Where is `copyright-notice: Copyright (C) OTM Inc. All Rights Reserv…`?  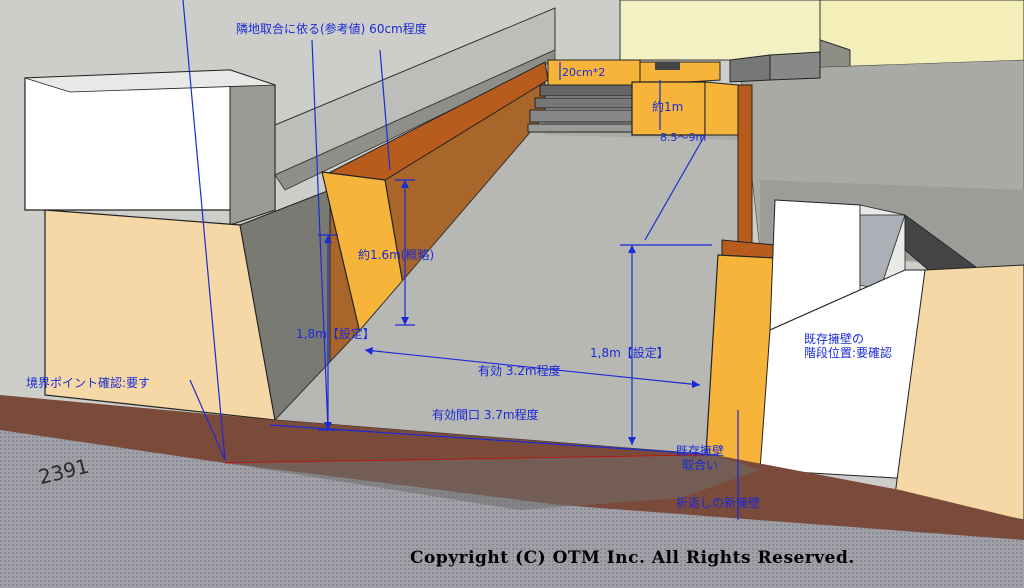
copyright-notice: Copyright (C) OTM Inc. All Rights Reserv… is located at coordinates (632, 558).